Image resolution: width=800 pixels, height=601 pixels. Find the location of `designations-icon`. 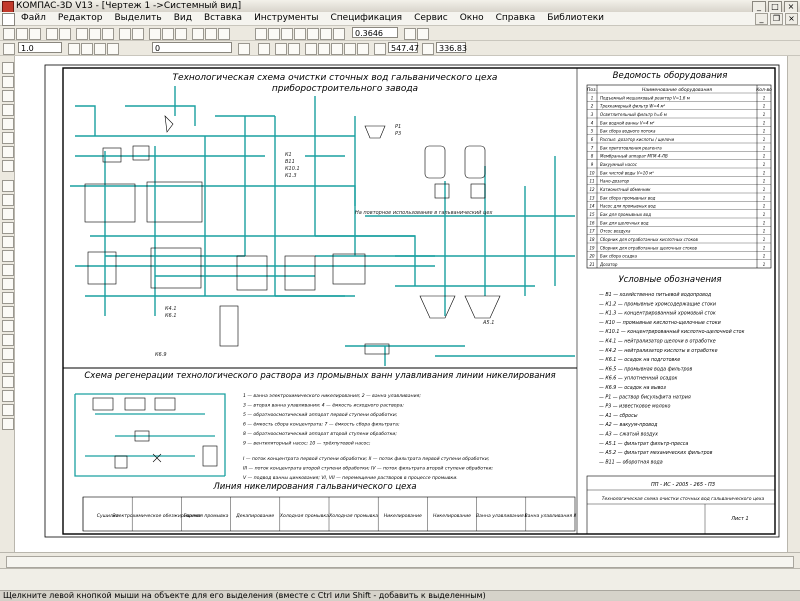

designations-icon is located at coordinates (8, 96).